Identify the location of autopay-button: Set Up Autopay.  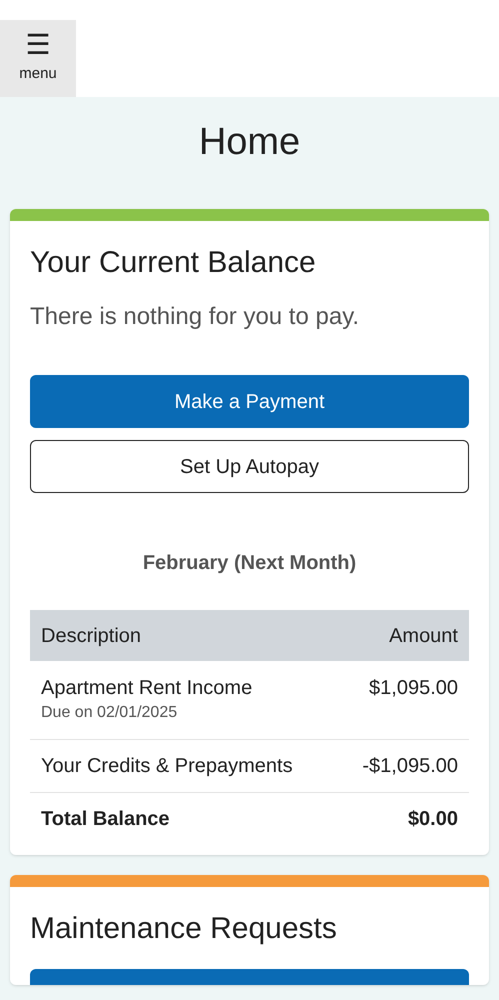
(249, 466).